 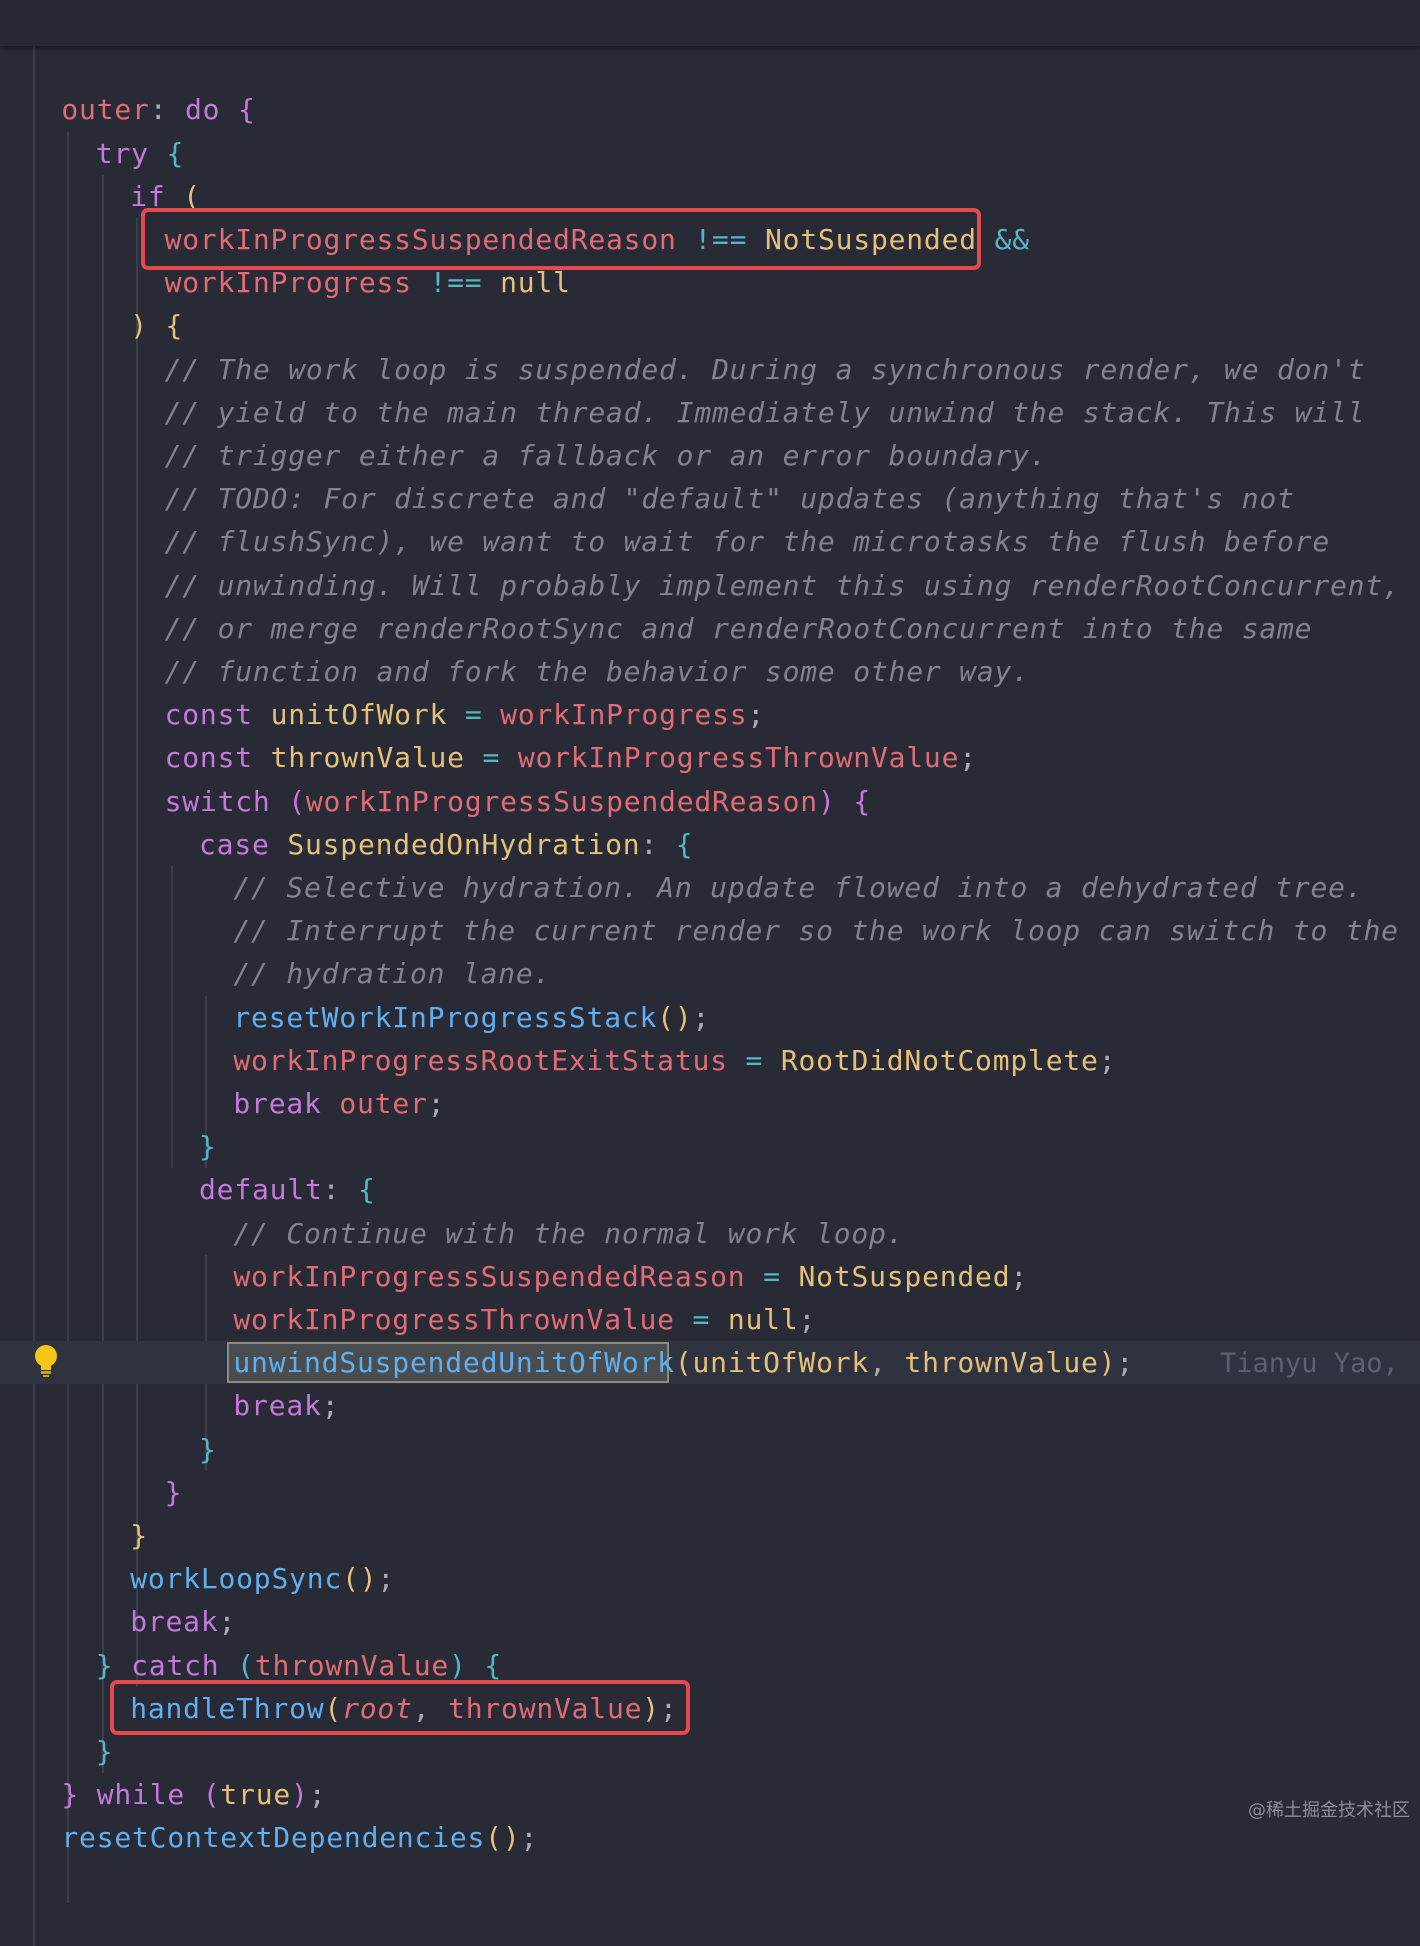 What do you see at coordinates (471, 1017) in the screenshot?
I see `code-line: resetWorkInProgressStack();` at bounding box center [471, 1017].